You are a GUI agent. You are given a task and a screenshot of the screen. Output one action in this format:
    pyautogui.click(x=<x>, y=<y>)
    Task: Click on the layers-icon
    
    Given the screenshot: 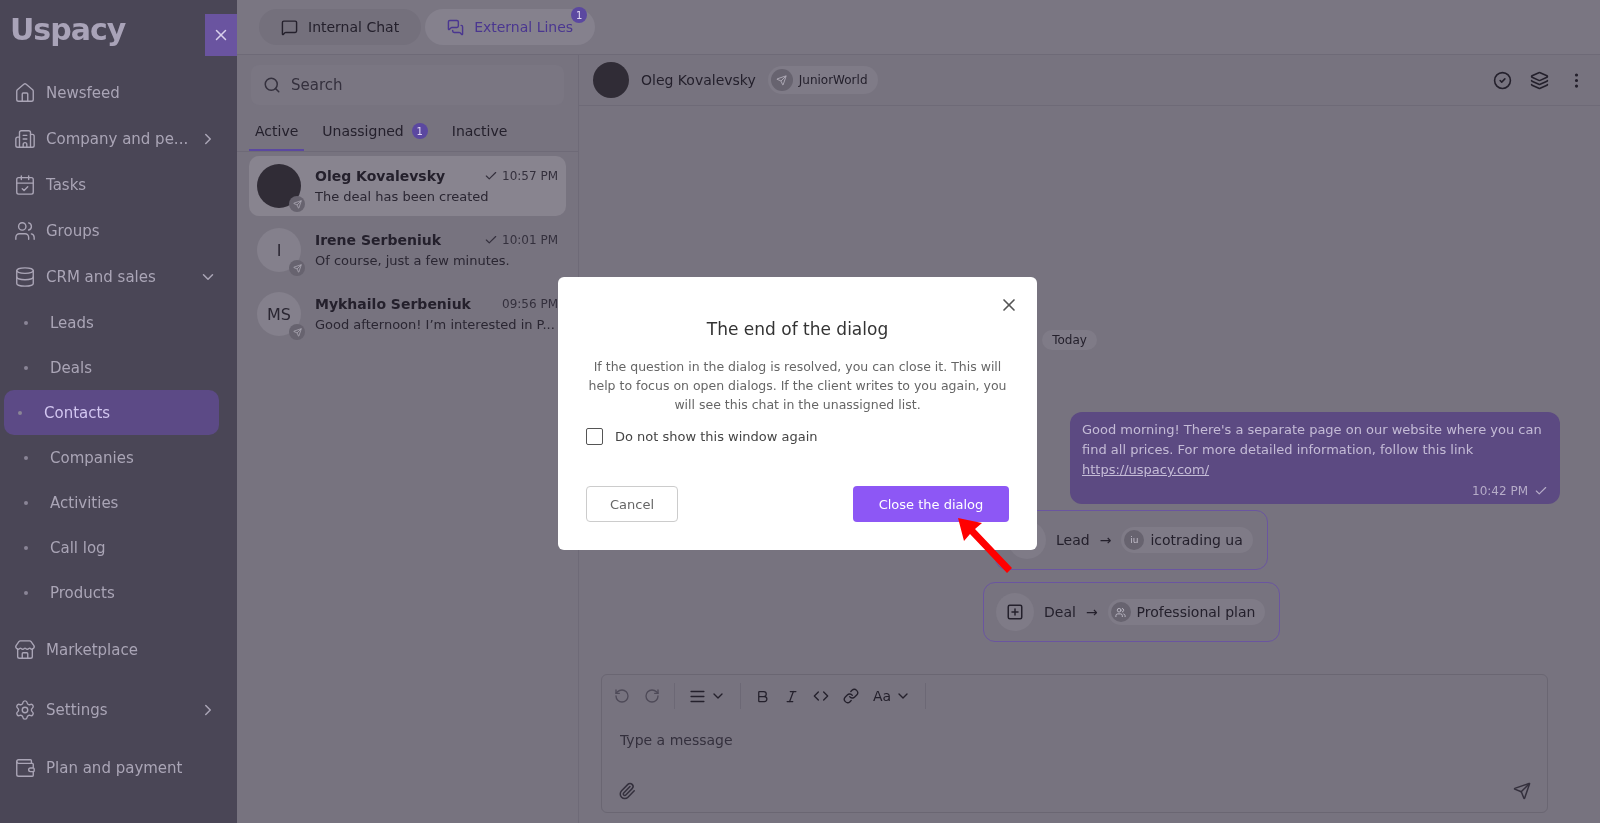 What is the action you would take?
    pyautogui.click(x=1539, y=80)
    